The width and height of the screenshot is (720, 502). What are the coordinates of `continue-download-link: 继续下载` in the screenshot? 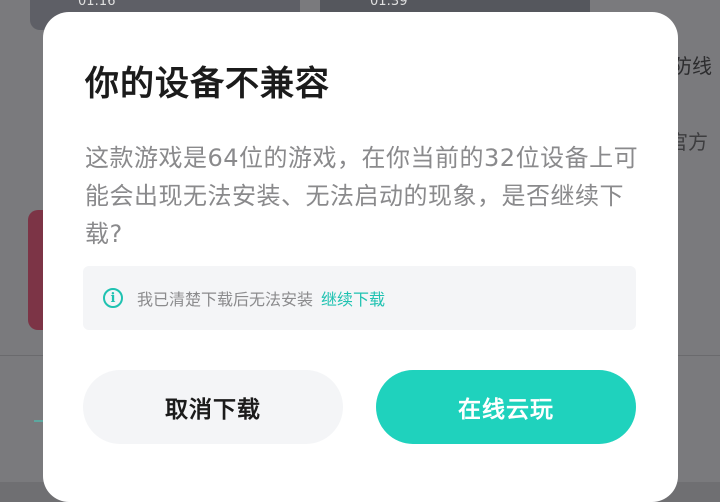 It's located at (353, 298).